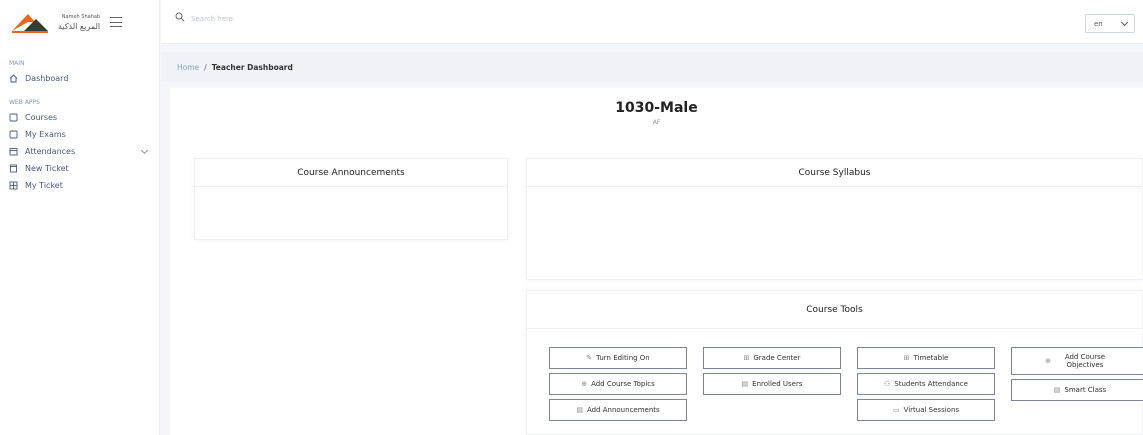 The height and width of the screenshot is (435, 1143). What do you see at coordinates (79, 117) in the screenshot?
I see `sidebar-item-courses: Courses` at bounding box center [79, 117].